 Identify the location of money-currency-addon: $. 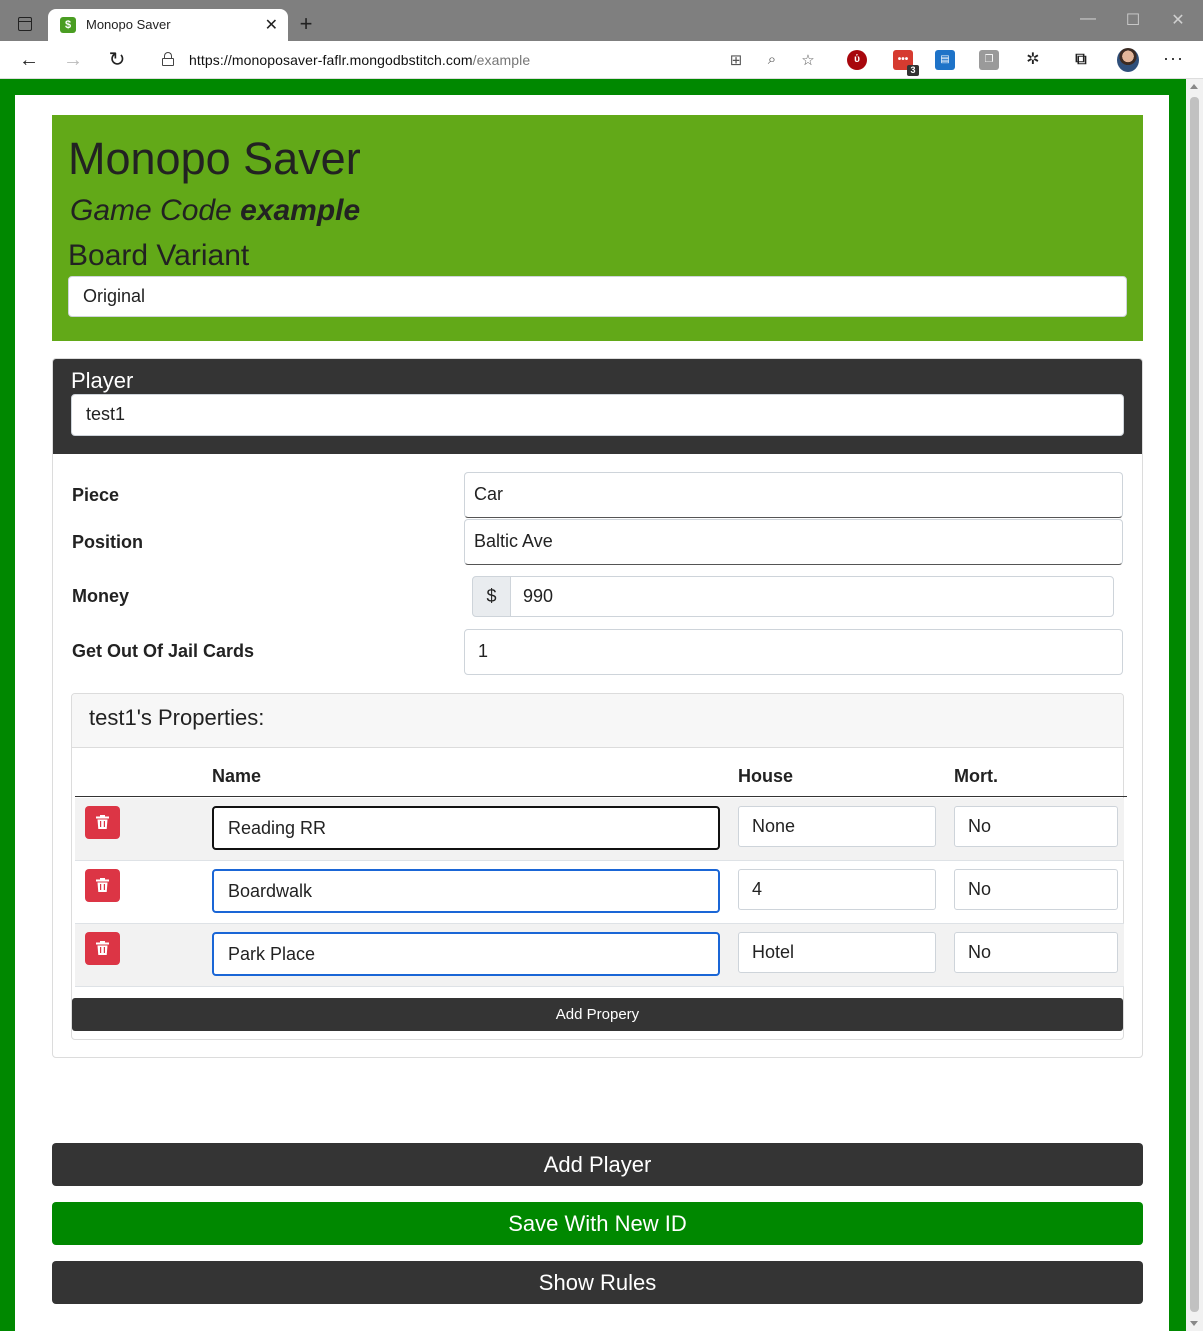
(491, 596).